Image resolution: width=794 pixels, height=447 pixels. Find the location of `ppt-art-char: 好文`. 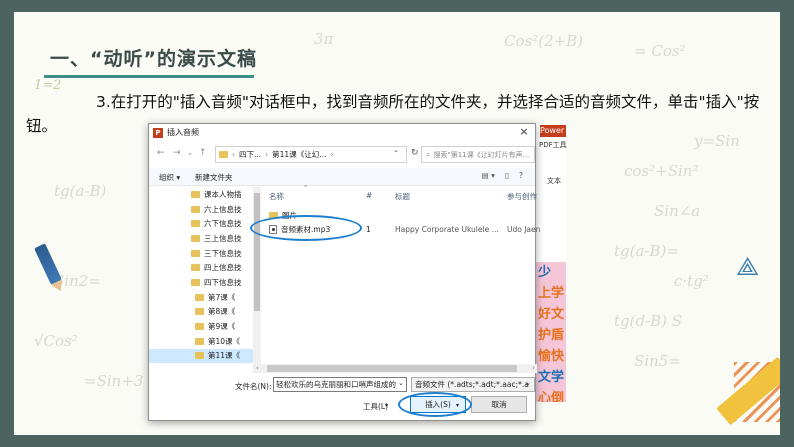

ppt-art-char: 好文 is located at coordinates (551, 314).